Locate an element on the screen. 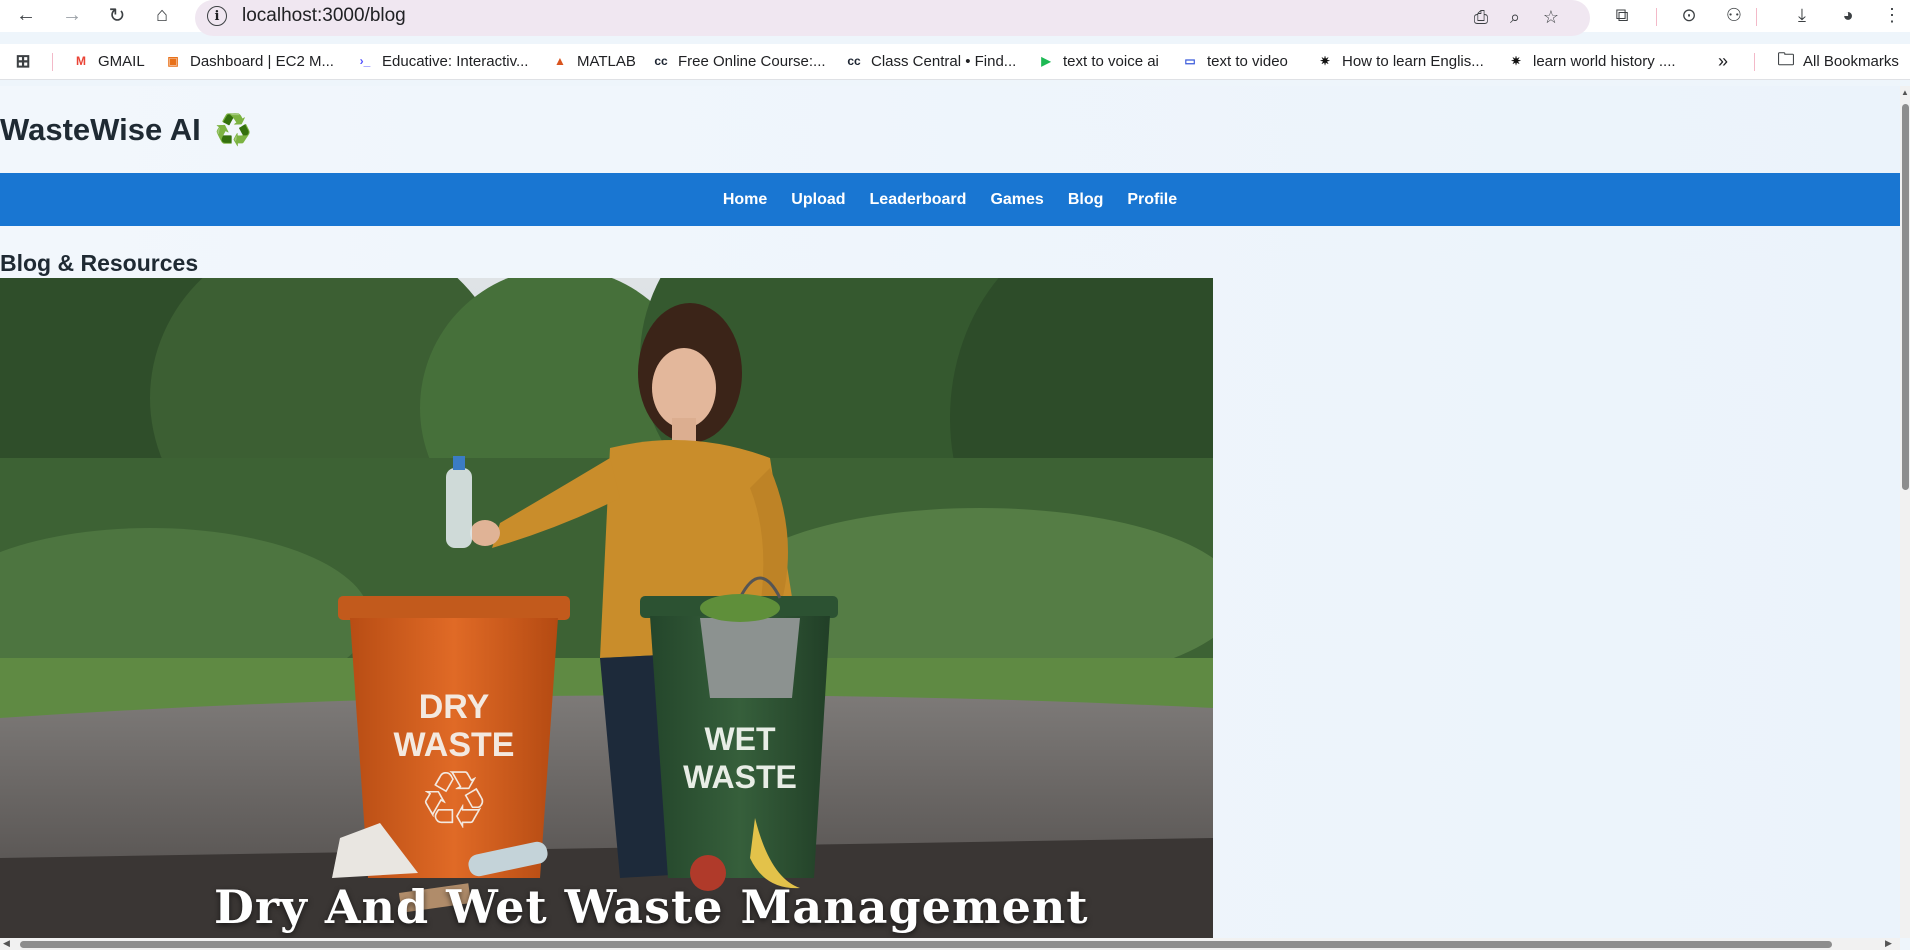 The image size is (1910, 950). nav-home: Home is located at coordinates (745, 200).